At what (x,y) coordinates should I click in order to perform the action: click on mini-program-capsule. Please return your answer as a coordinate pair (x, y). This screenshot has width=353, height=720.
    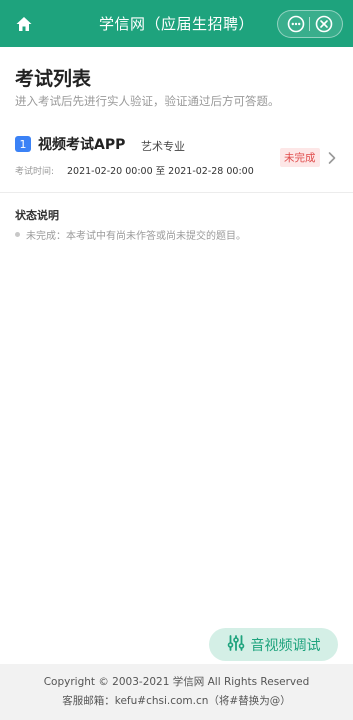
    Looking at the image, I should click on (310, 24).